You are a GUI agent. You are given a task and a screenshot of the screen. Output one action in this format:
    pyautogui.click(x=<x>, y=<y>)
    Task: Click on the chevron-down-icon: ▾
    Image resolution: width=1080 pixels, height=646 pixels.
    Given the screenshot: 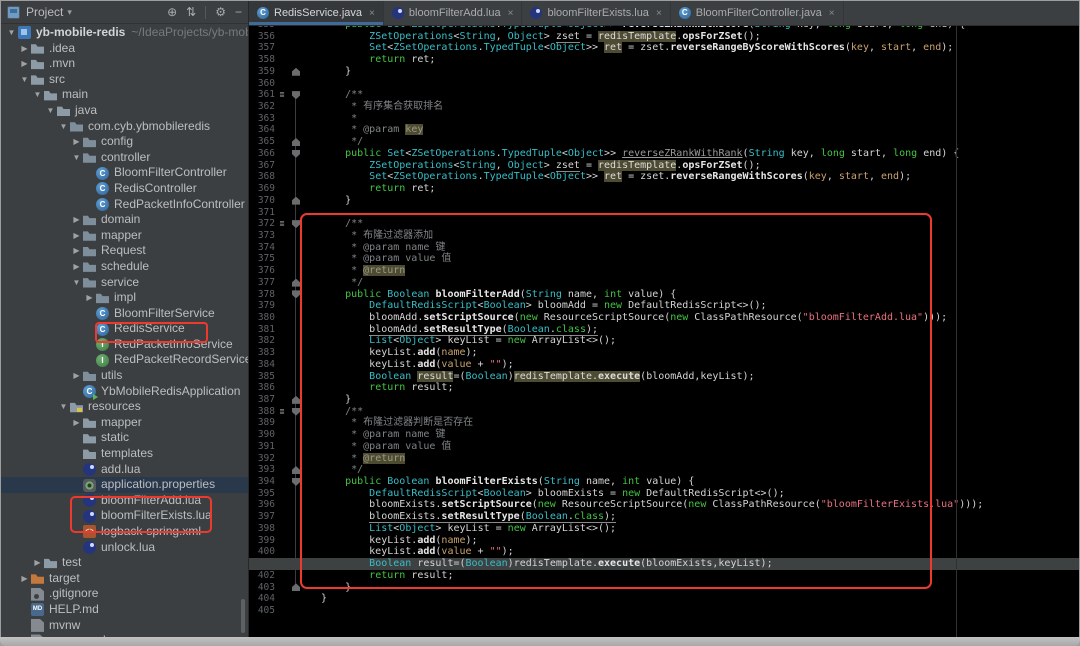 What is the action you would take?
    pyautogui.click(x=69, y=12)
    